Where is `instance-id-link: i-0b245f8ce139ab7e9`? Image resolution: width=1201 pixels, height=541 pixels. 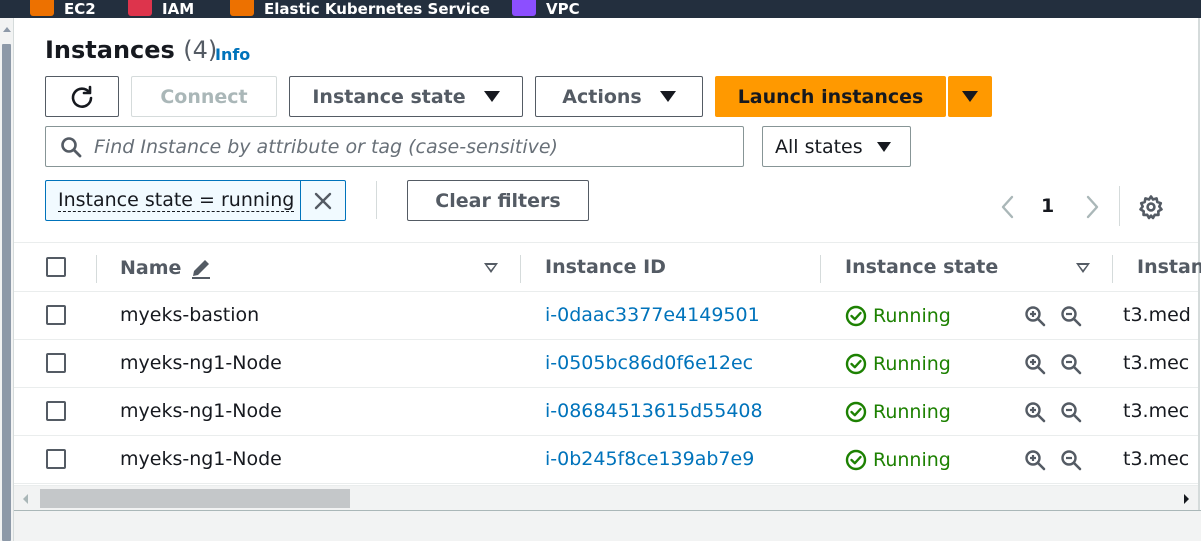
instance-id-link: i-0b245f8ce139ab7e9 is located at coordinates (649, 459).